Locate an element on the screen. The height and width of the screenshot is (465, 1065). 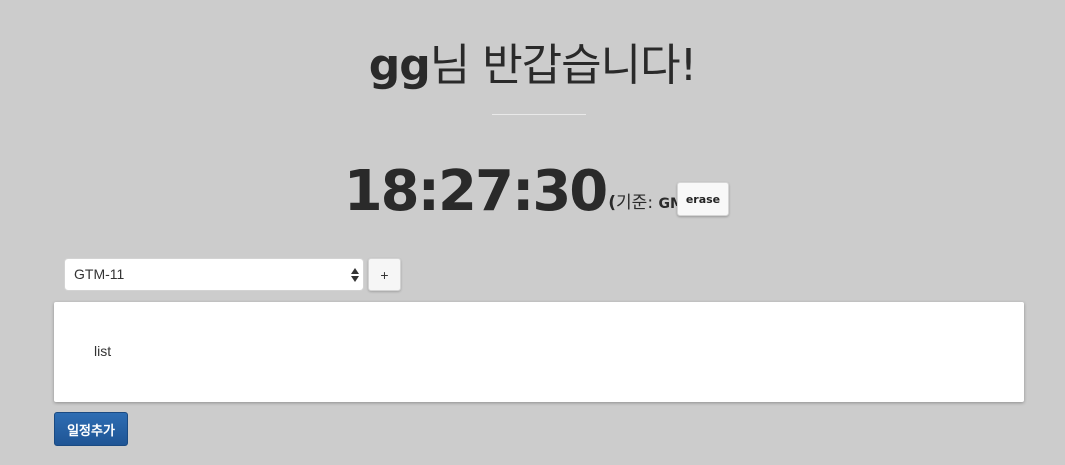
add-schedule-button: 일정추가 is located at coordinates (91, 429).